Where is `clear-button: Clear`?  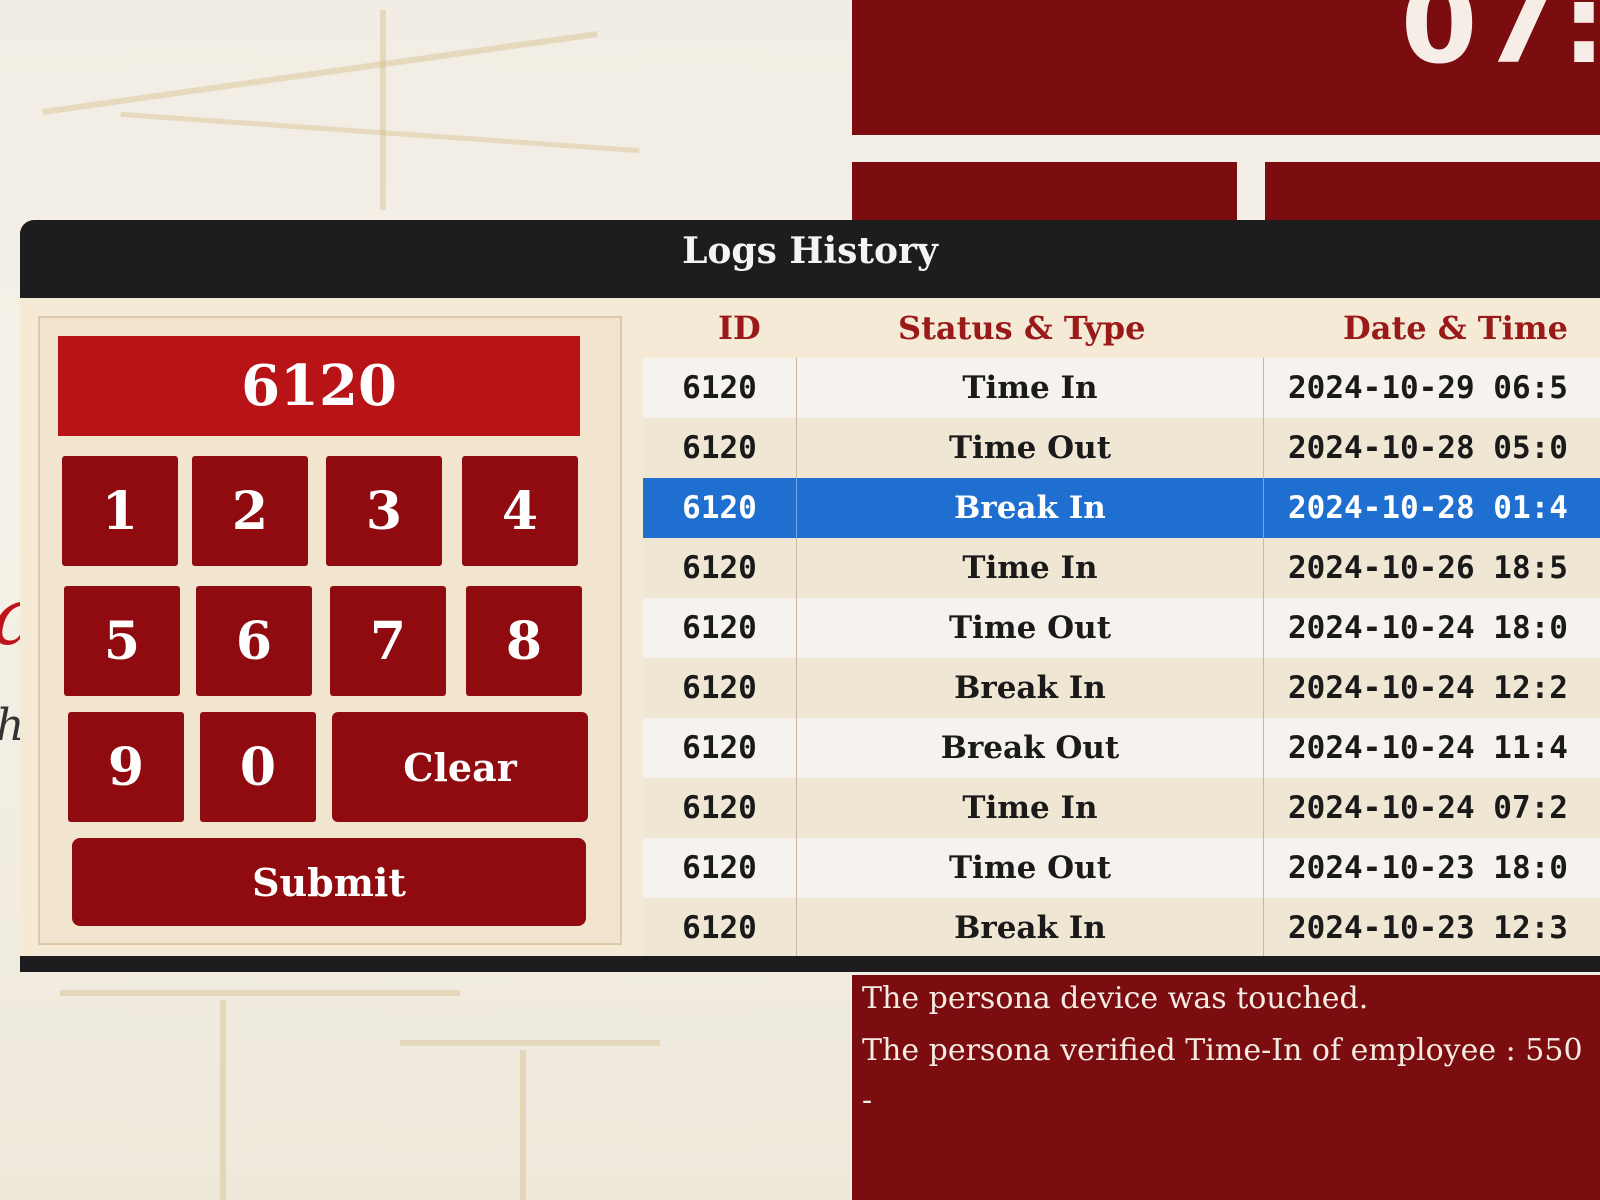
clear-button: Clear is located at coordinates (460, 767).